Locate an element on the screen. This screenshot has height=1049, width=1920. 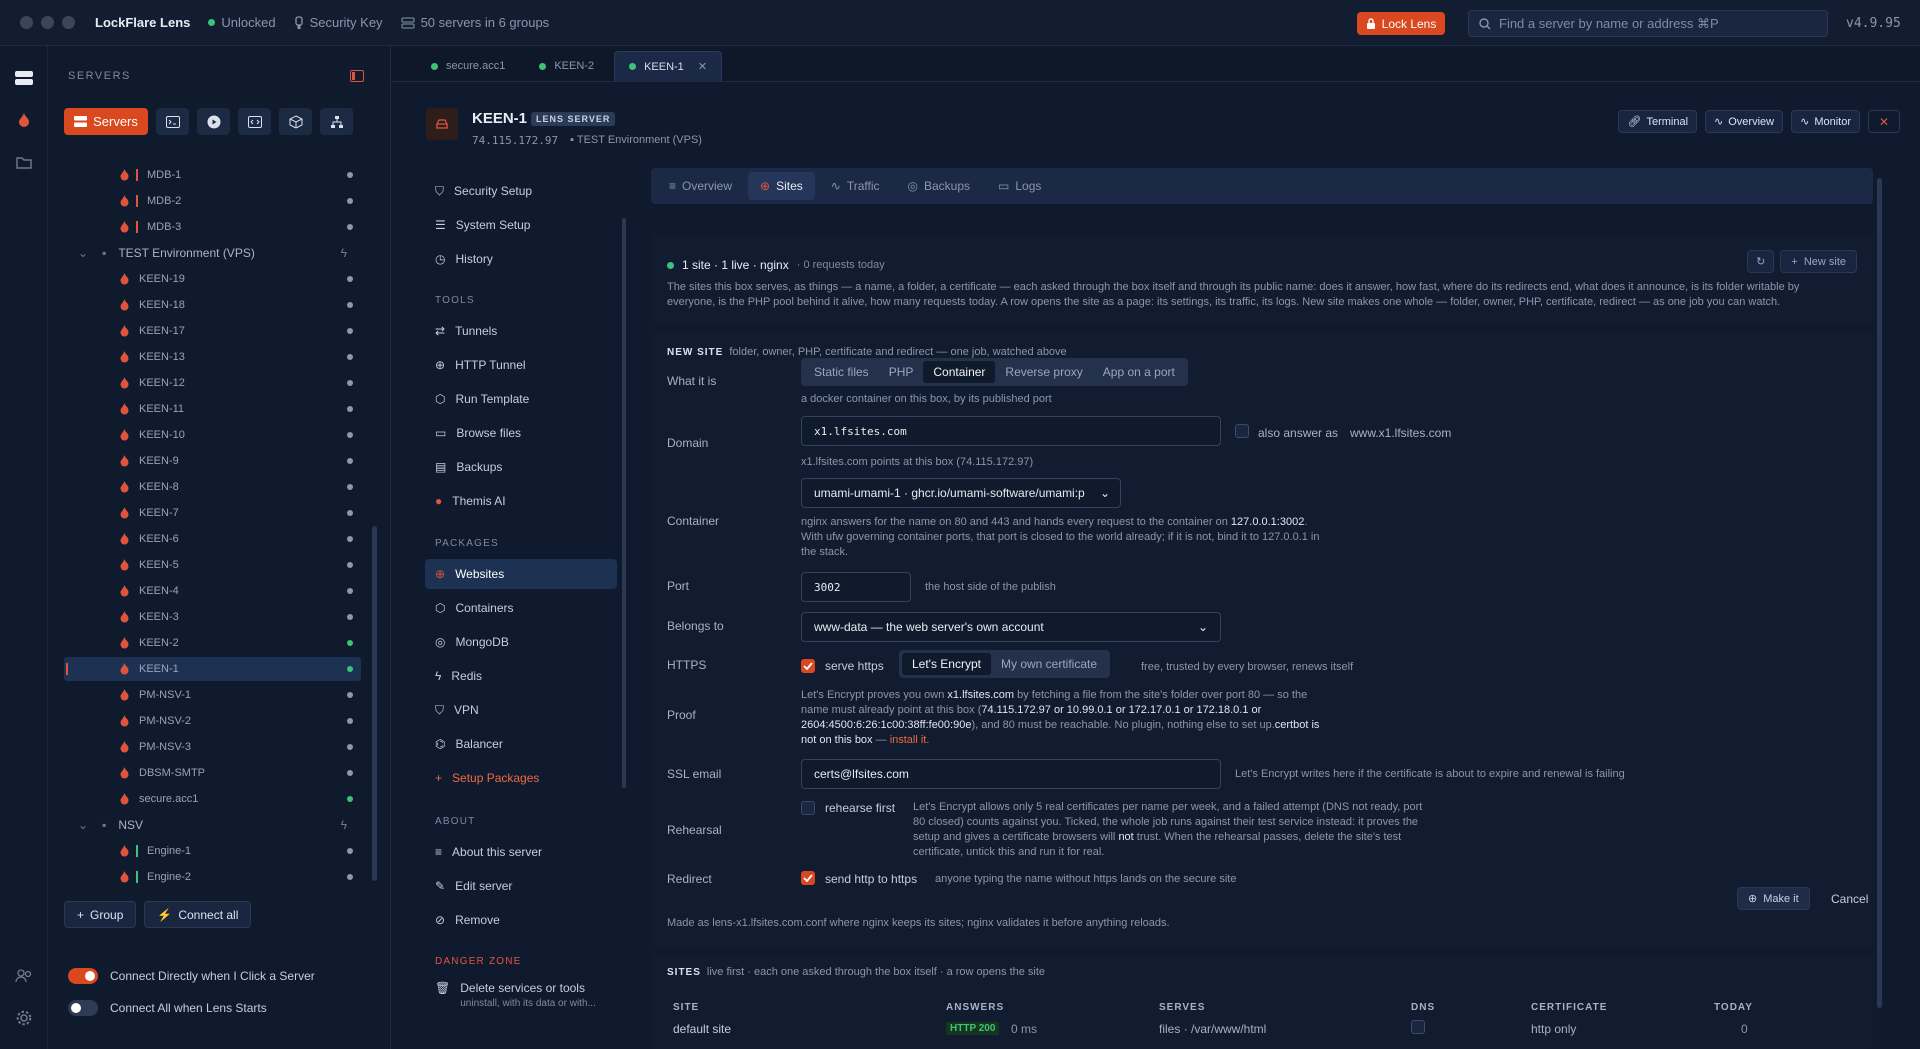
sidebar-server-row: DBSM-SMTP is located at coordinates (212, 773).